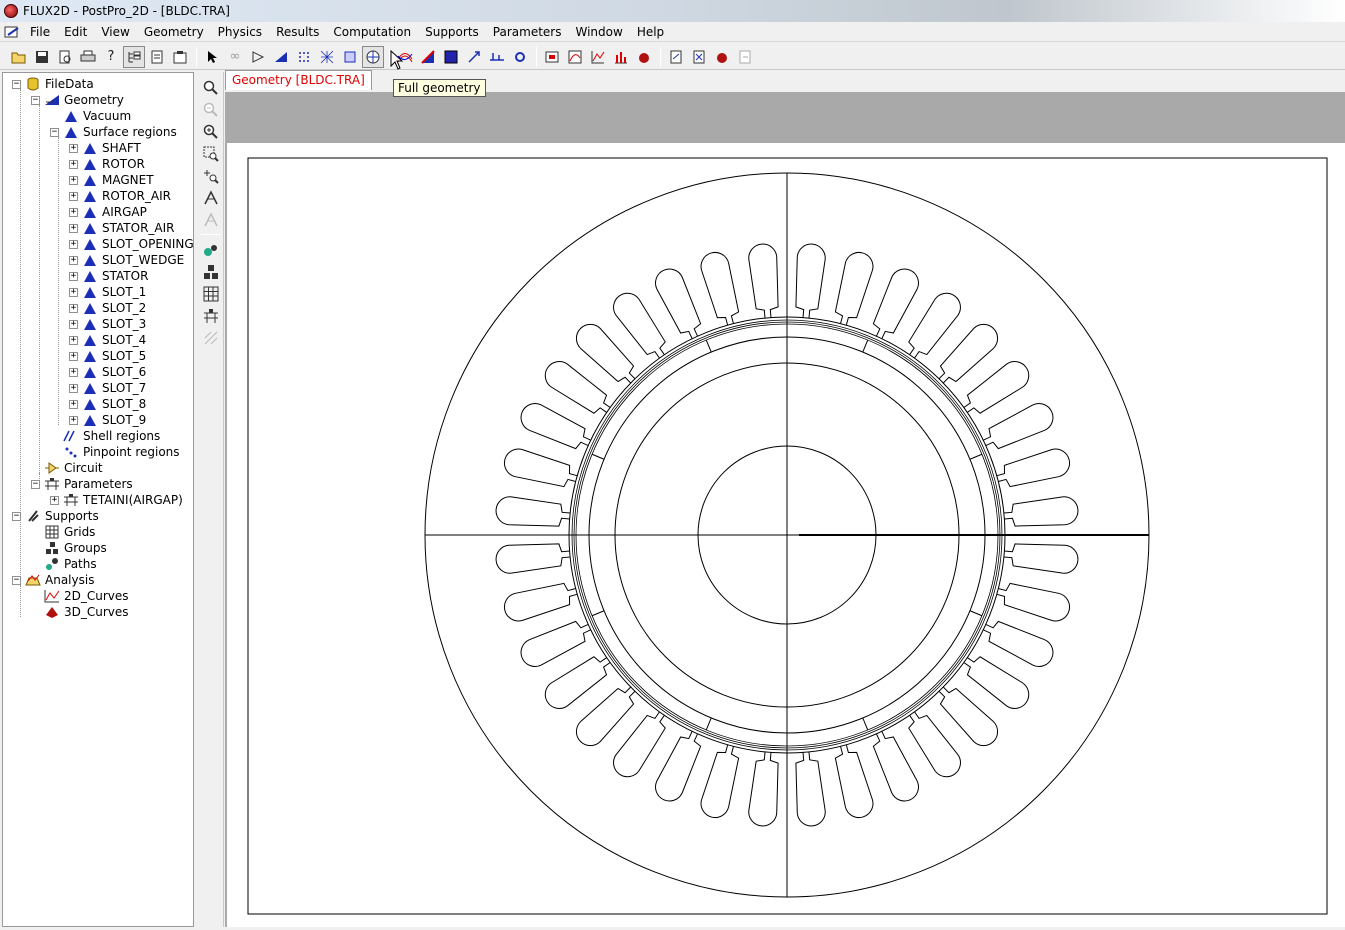  I want to click on tree-item-region: + AIRGAP, so click(108, 212).